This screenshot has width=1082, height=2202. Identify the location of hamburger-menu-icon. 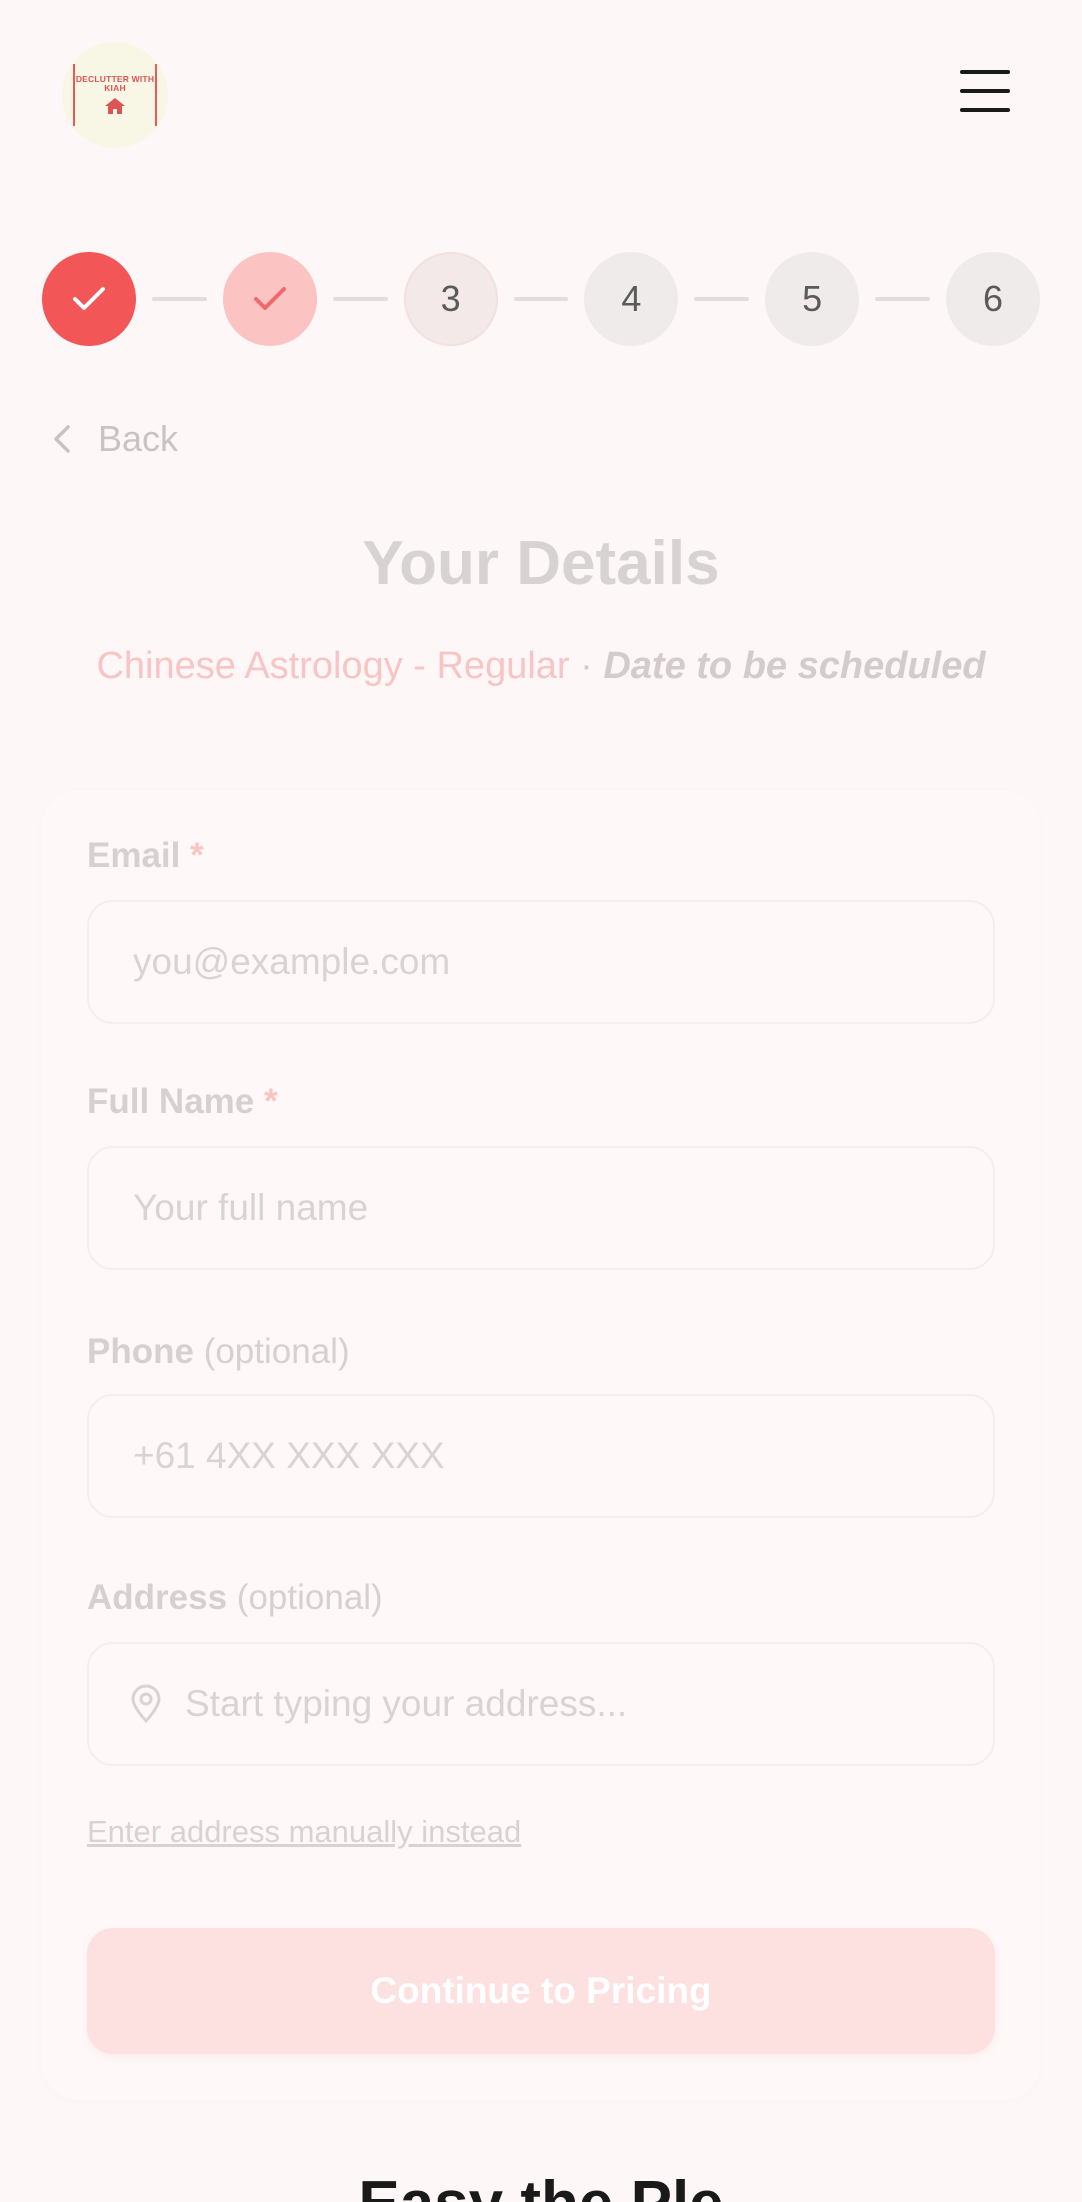
(985, 91).